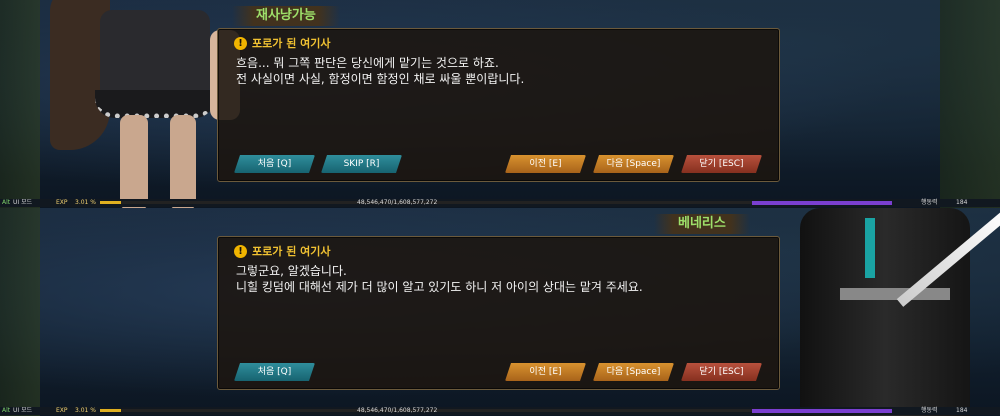 The width and height of the screenshot is (1000, 416). Describe the element at coordinates (380, 79) in the screenshot. I see `dialog-line: 전 사실이면 사실, 함정이면 함정인 채로 싸울 뿐이랍니다.` at that location.